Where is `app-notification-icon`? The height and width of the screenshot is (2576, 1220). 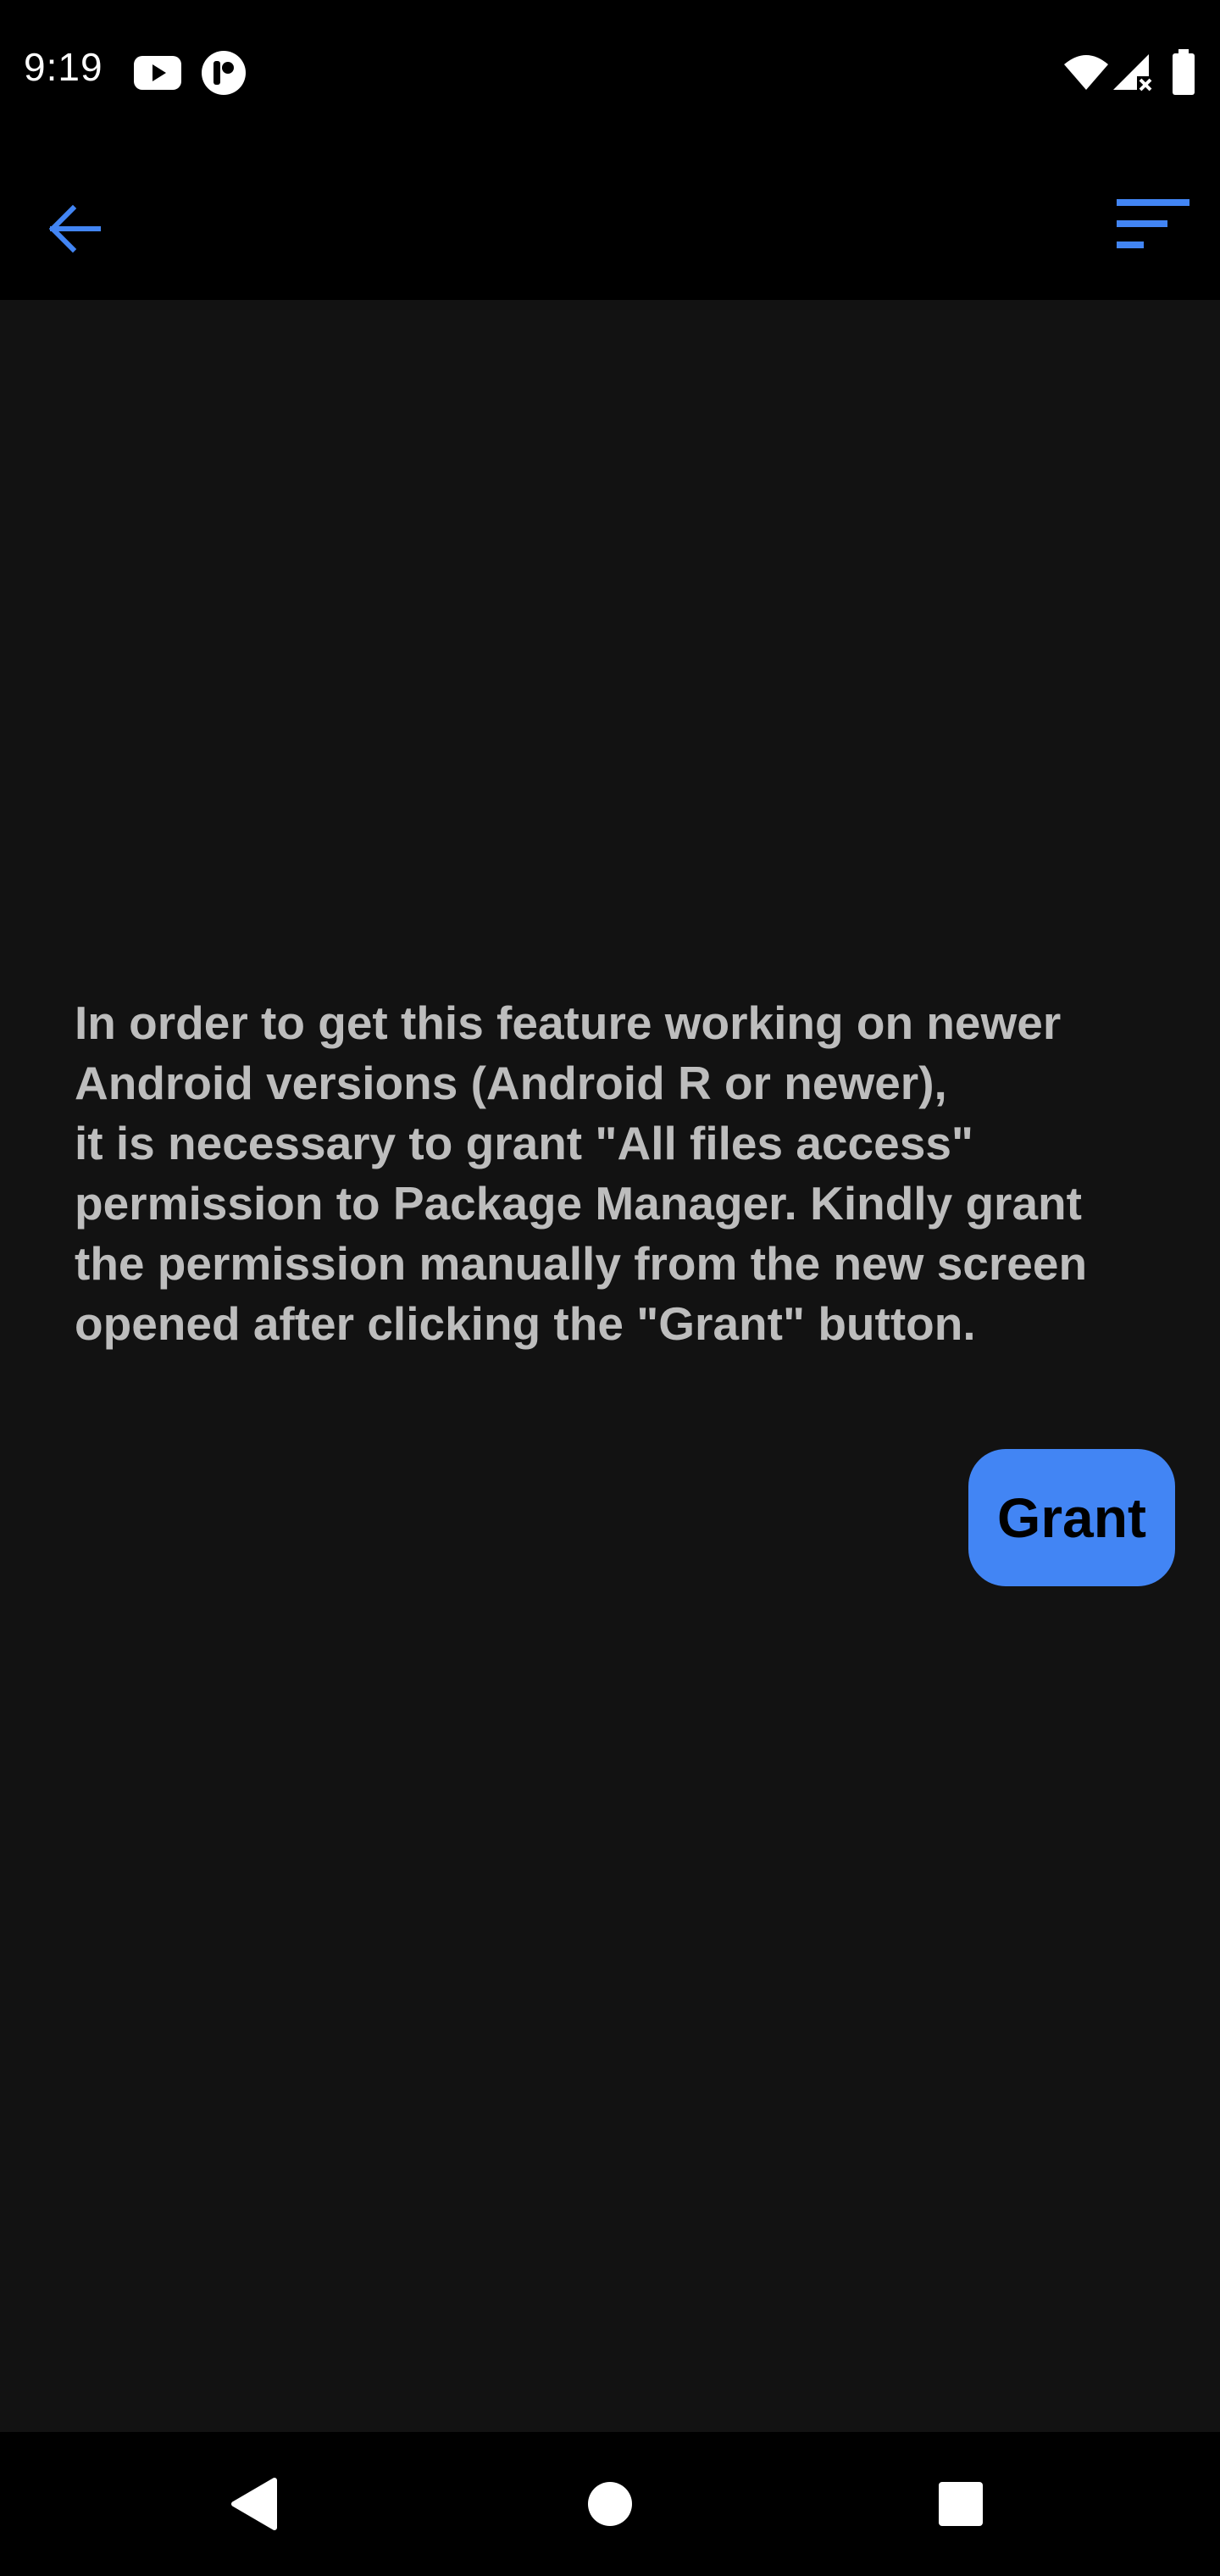 app-notification-icon is located at coordinates (223, 75).